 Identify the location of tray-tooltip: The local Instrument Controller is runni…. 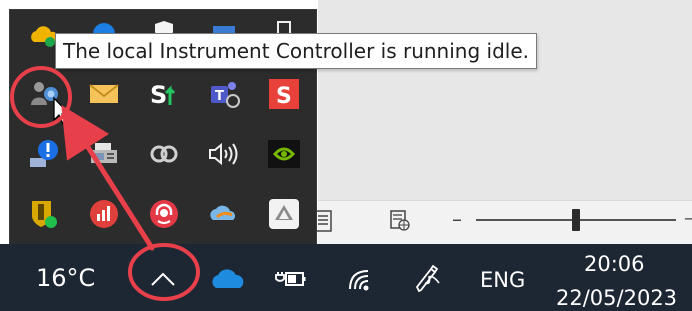
(296, 51).